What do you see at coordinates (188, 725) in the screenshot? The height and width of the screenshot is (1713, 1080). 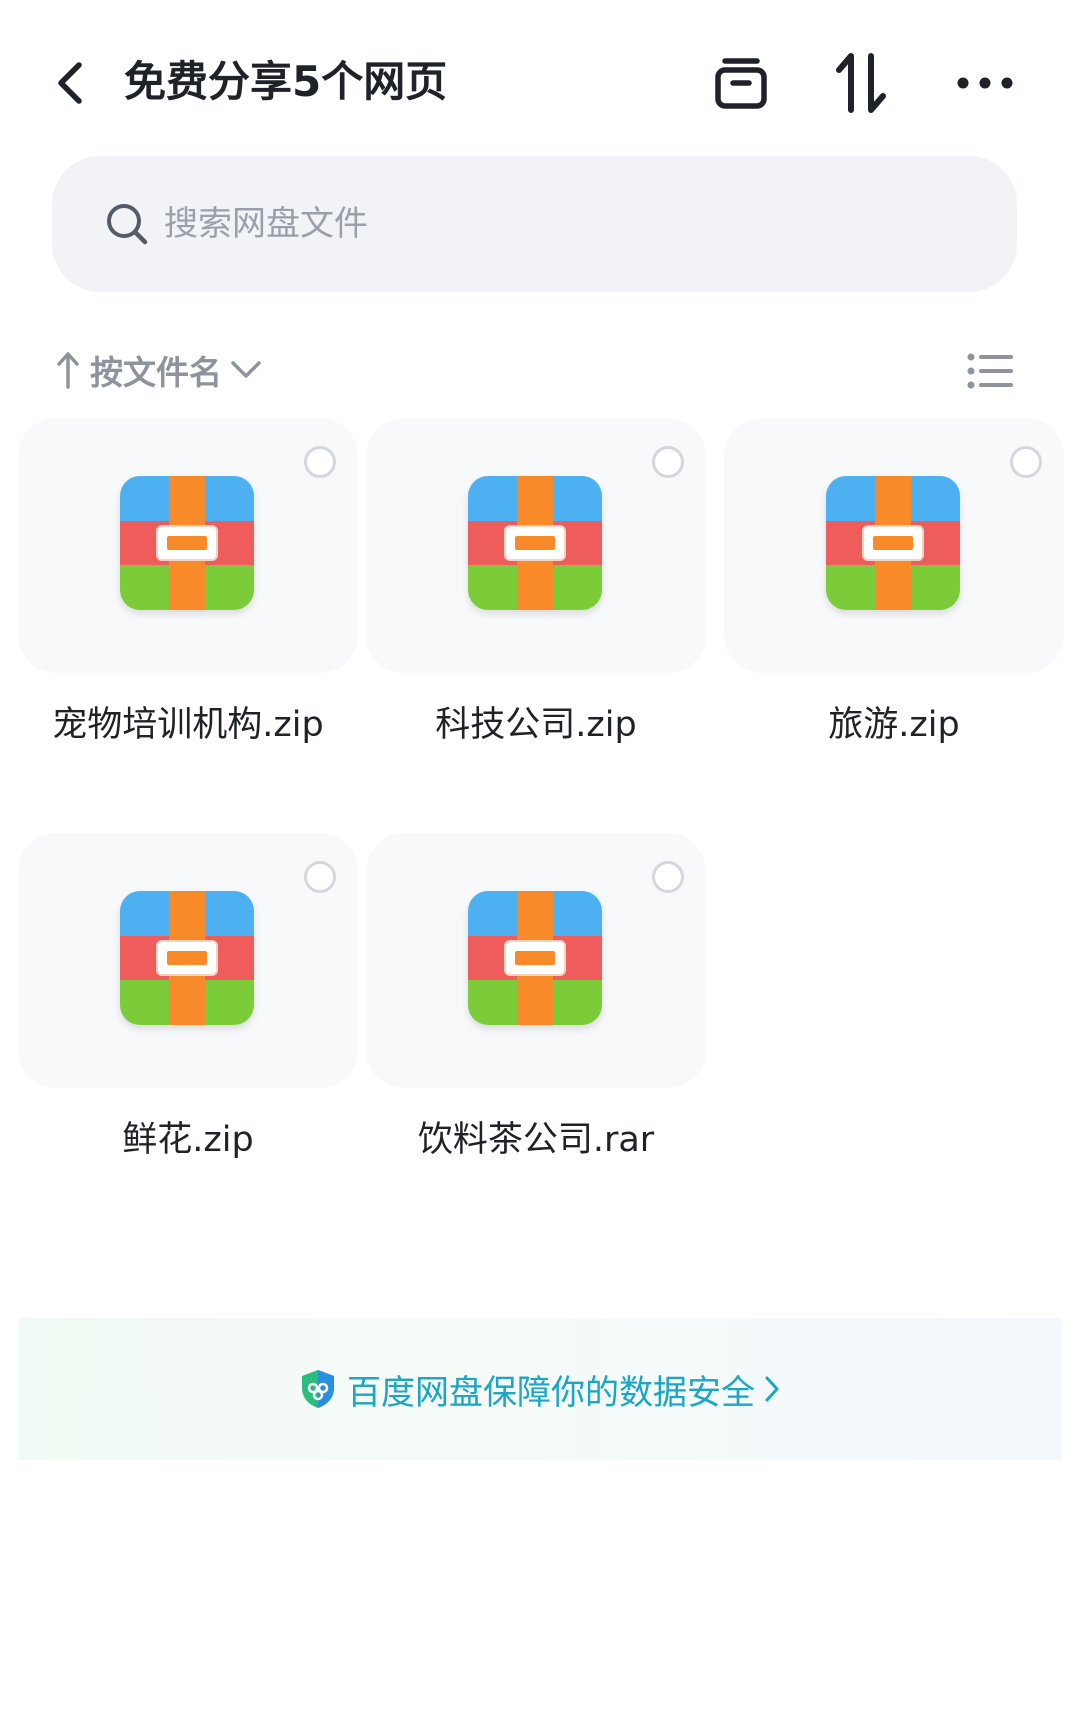 I see `file-name: 宠物培训机构.zip` at bounding box center [188, 725].